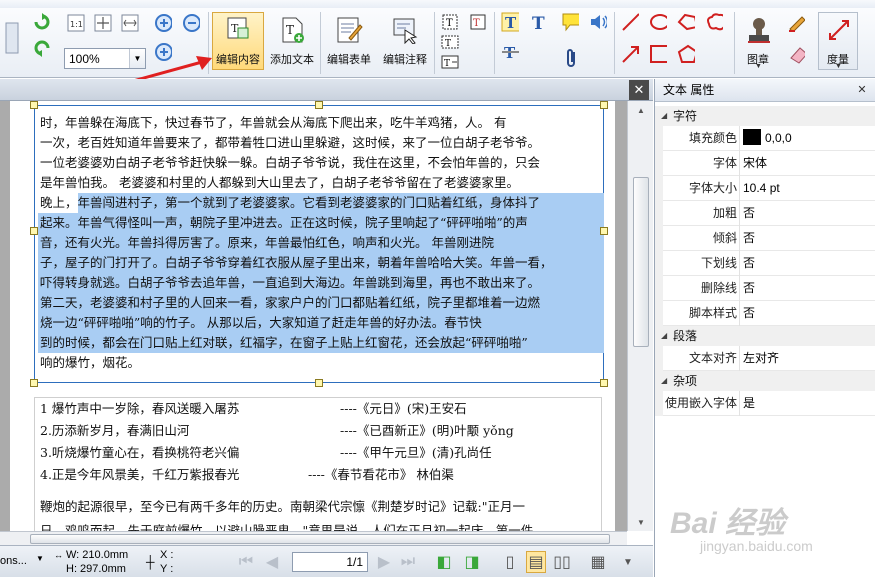 Image resolution: width=875 pixels, height=577 pixels. I want to click on close-icon: ✕, so click(862, 90).